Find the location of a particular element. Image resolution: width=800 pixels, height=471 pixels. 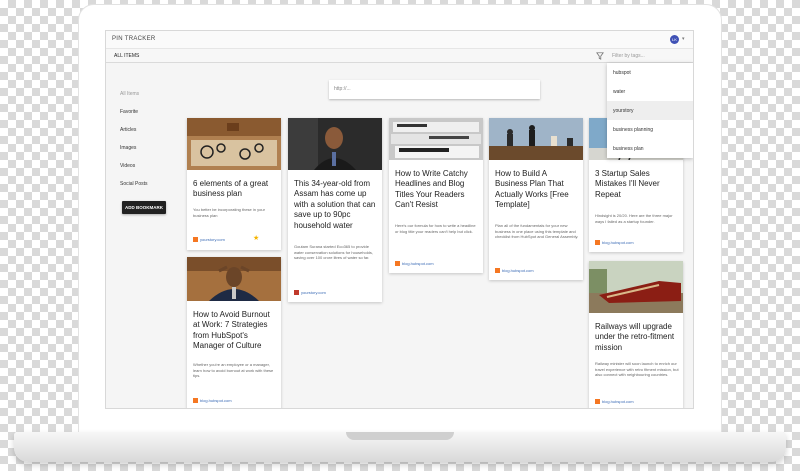

gears-sketch-image is located at coordinates (234, 144).